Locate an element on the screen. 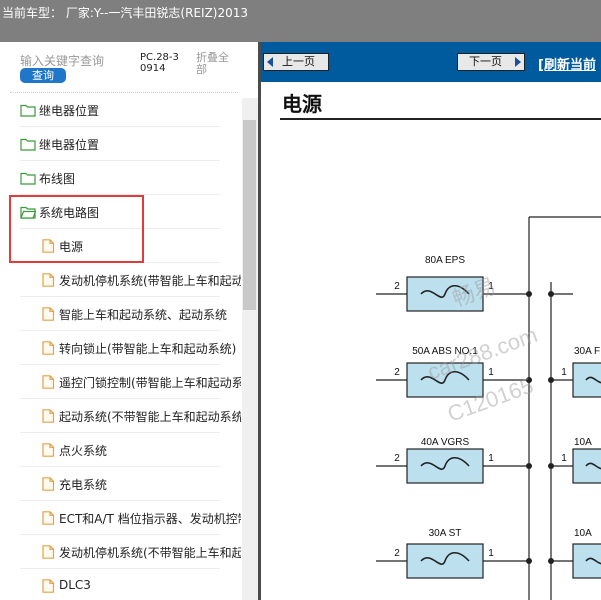 The height and width of the screenshot is (600, 601). search-input is located at coordinates (64, 61).